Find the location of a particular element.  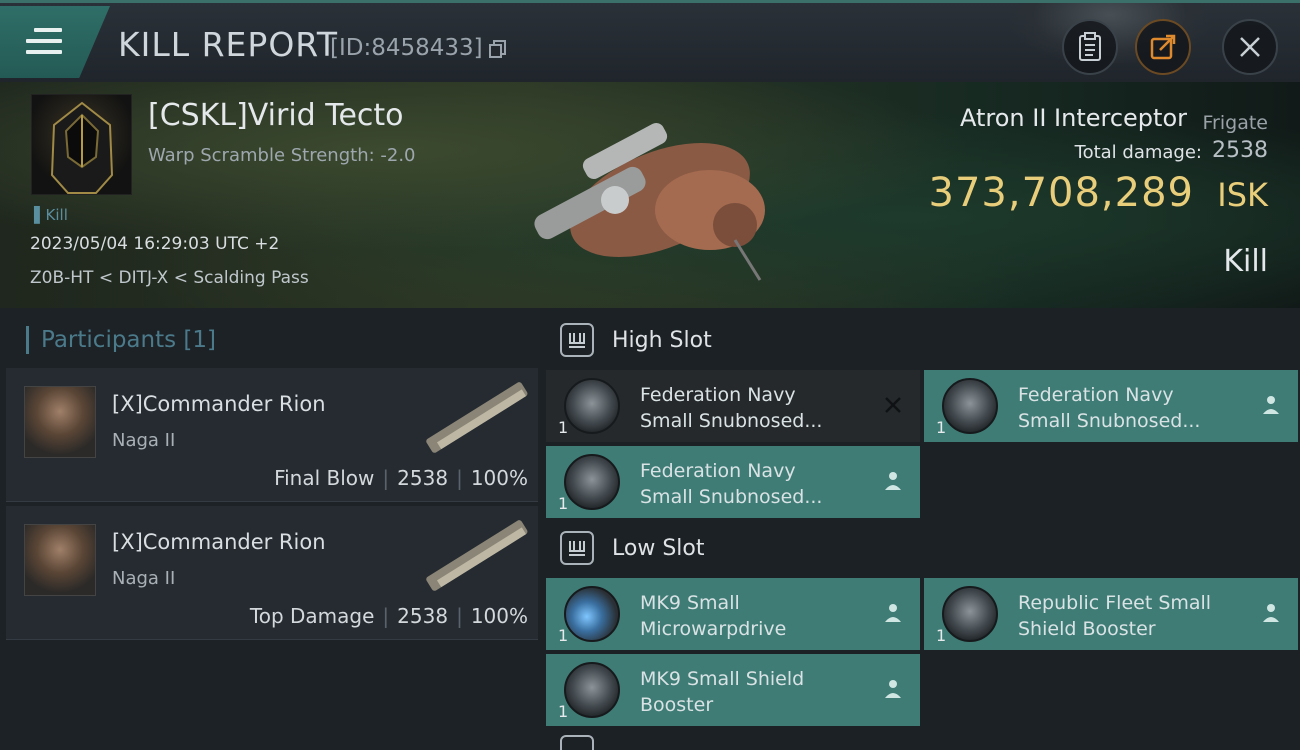

low-slot-header: Low Slot is located at coordinates (632, 548).